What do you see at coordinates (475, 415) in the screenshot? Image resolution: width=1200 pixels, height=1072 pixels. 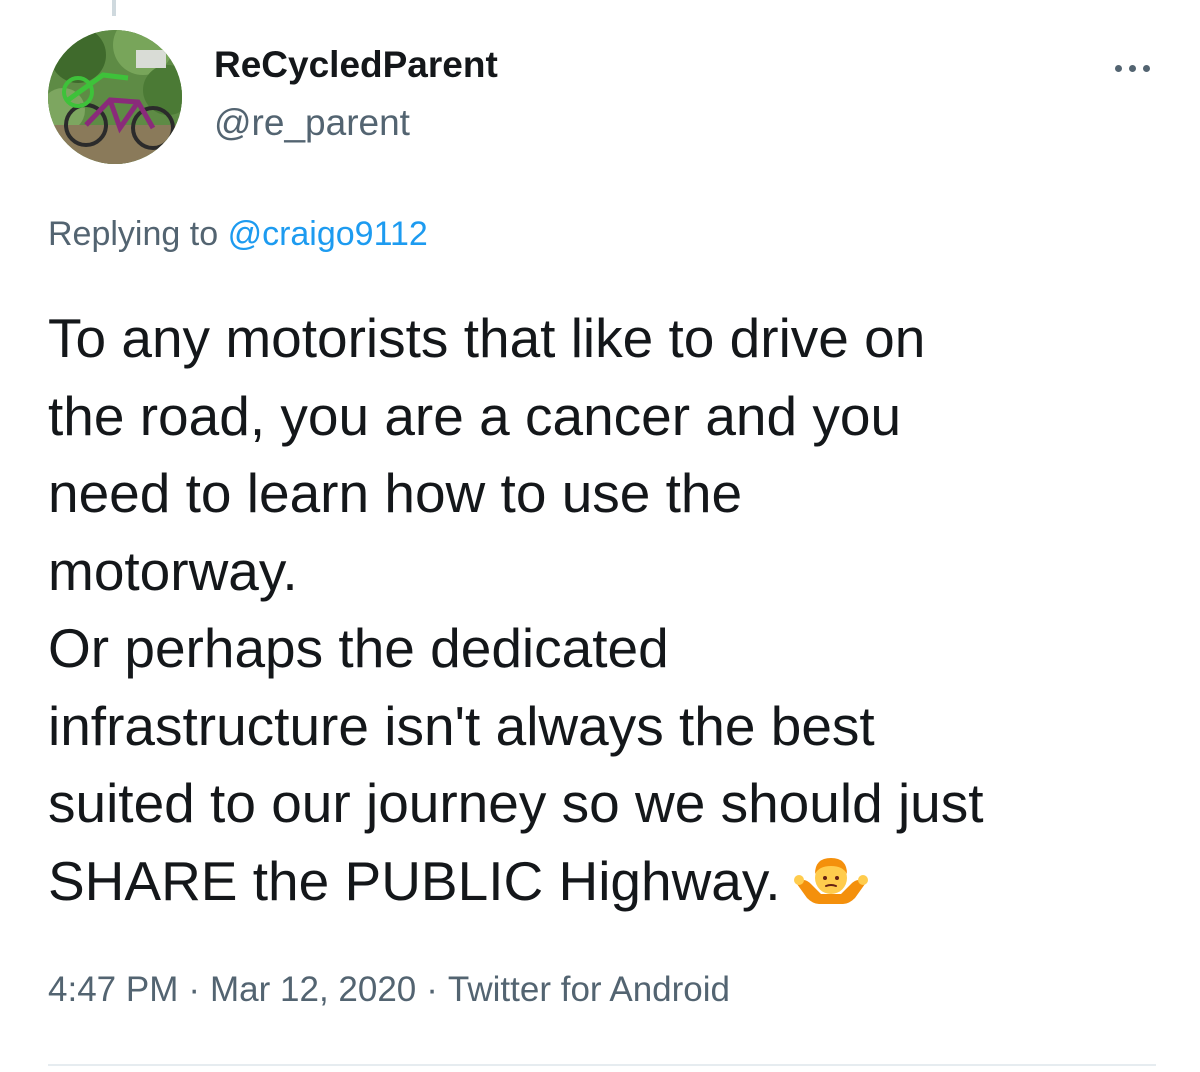 I see `tweet-text-line: the road, you are a cancer and you` at bounding box center [475, 415].